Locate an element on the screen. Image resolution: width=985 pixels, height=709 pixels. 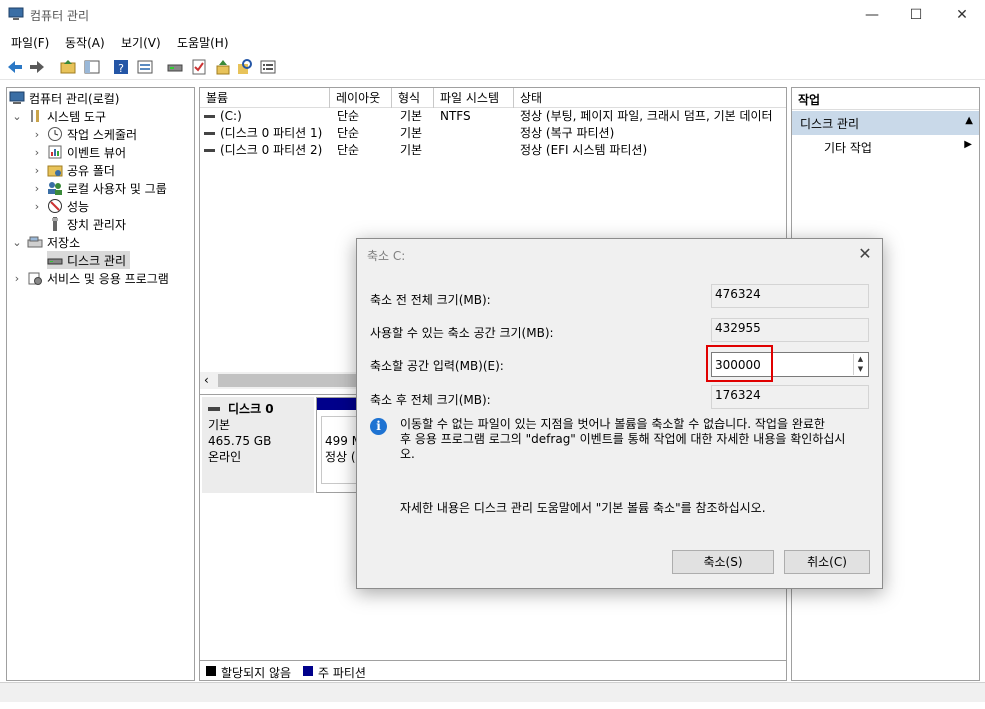
actions-section-disk-management: 디스크 관리 ▲ is located at coordinates (885, 123).